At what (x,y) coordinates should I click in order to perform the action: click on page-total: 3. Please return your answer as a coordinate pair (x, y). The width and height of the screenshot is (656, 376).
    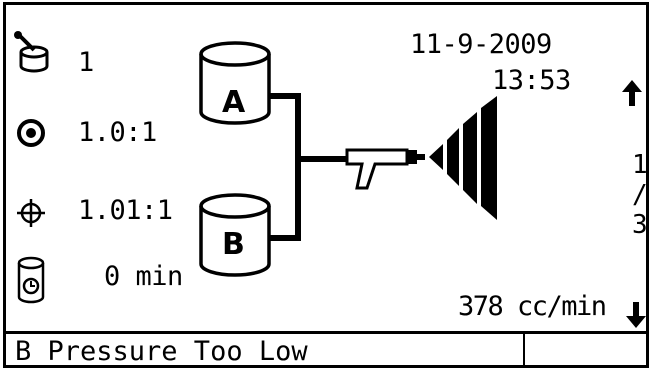
    Looking at the image, I should click on (640, 225).